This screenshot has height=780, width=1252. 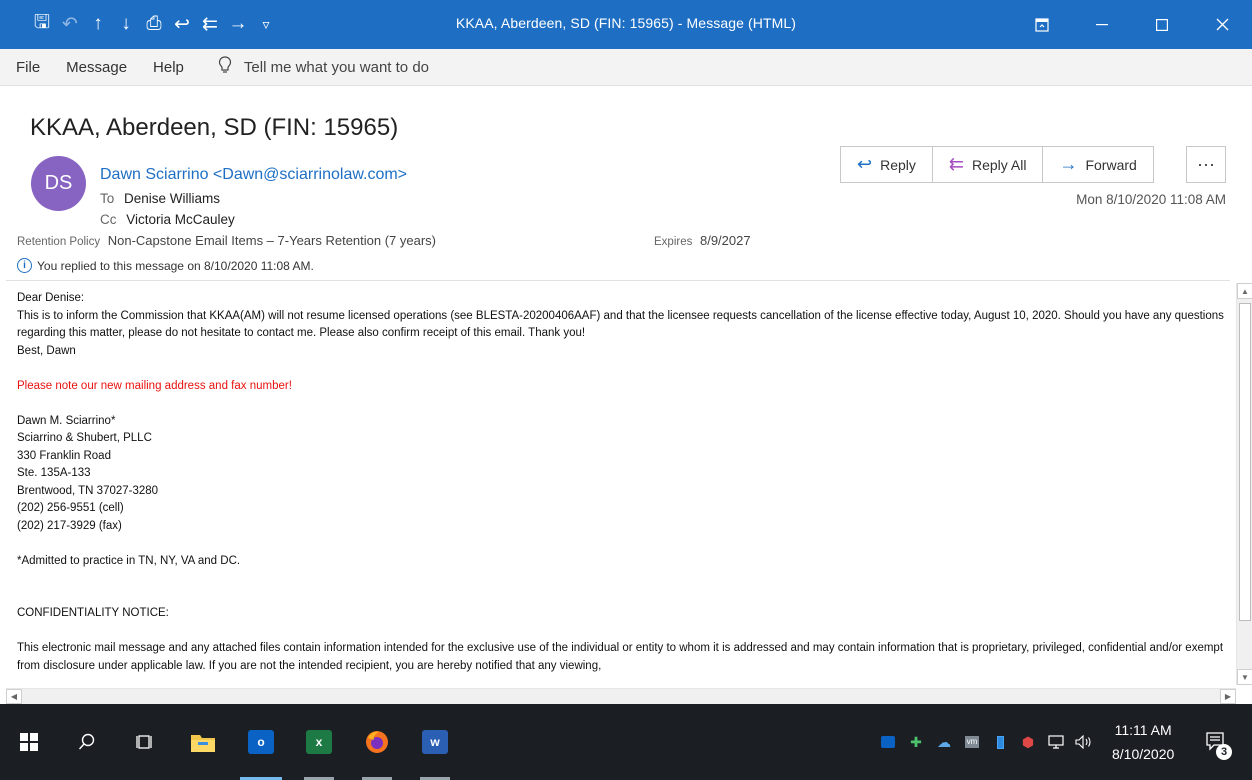 What do you see at coordinates (107, 198) in the screenshot?
I see `to-label: To` at bounding box center [107, 198].